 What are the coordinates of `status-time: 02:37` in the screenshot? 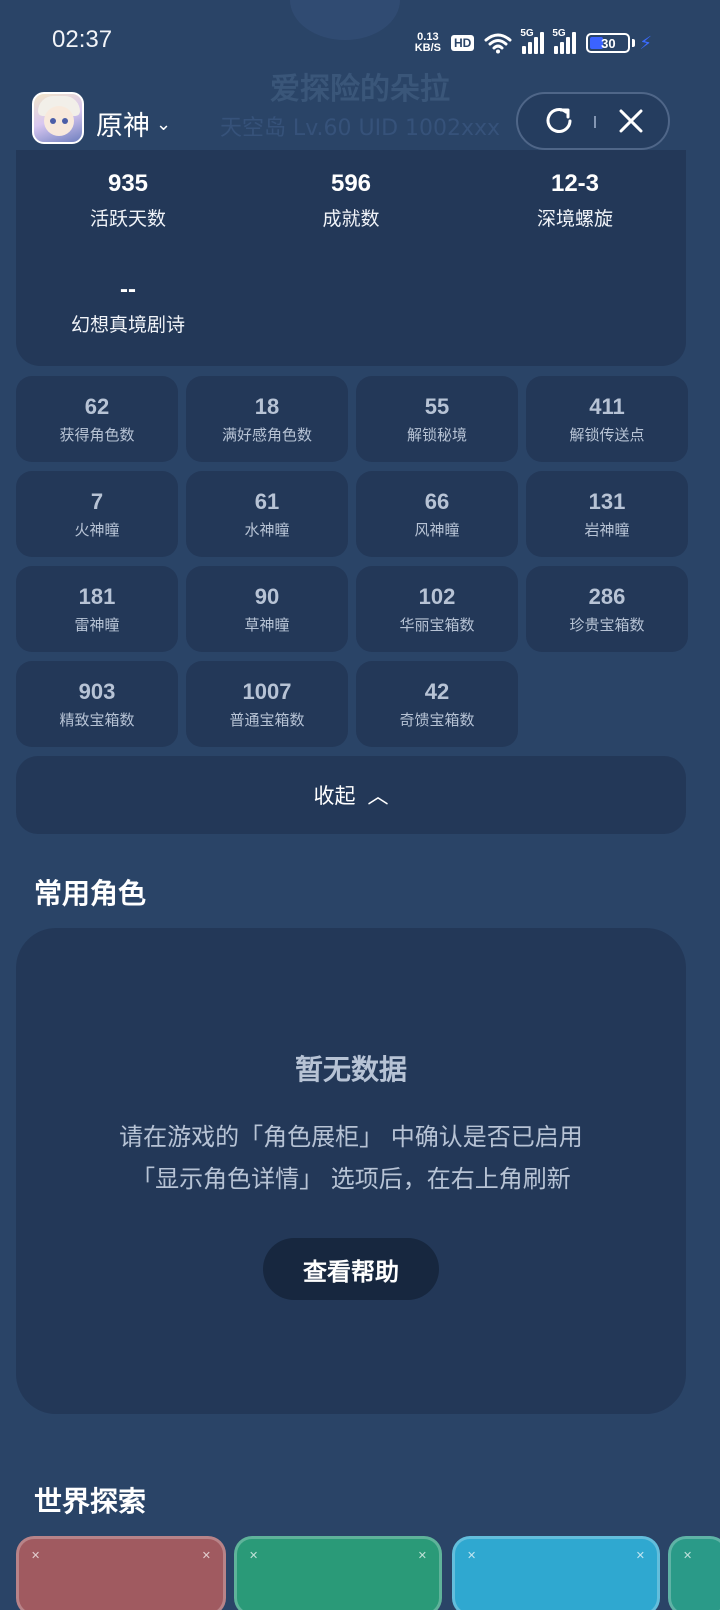 It's located at (82, 39).